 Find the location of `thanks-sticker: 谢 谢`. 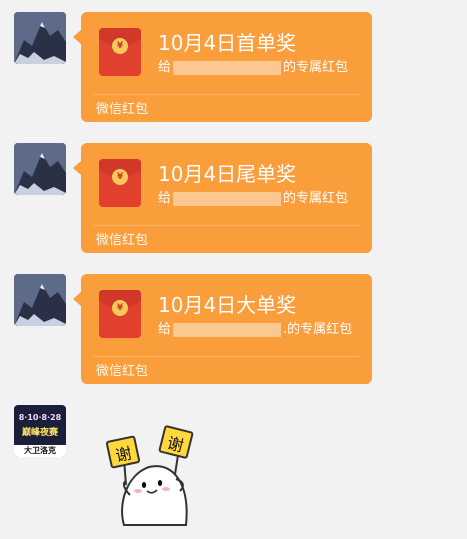

thanks-sticker: 谢 谢 is located at coordinates (154, 477).